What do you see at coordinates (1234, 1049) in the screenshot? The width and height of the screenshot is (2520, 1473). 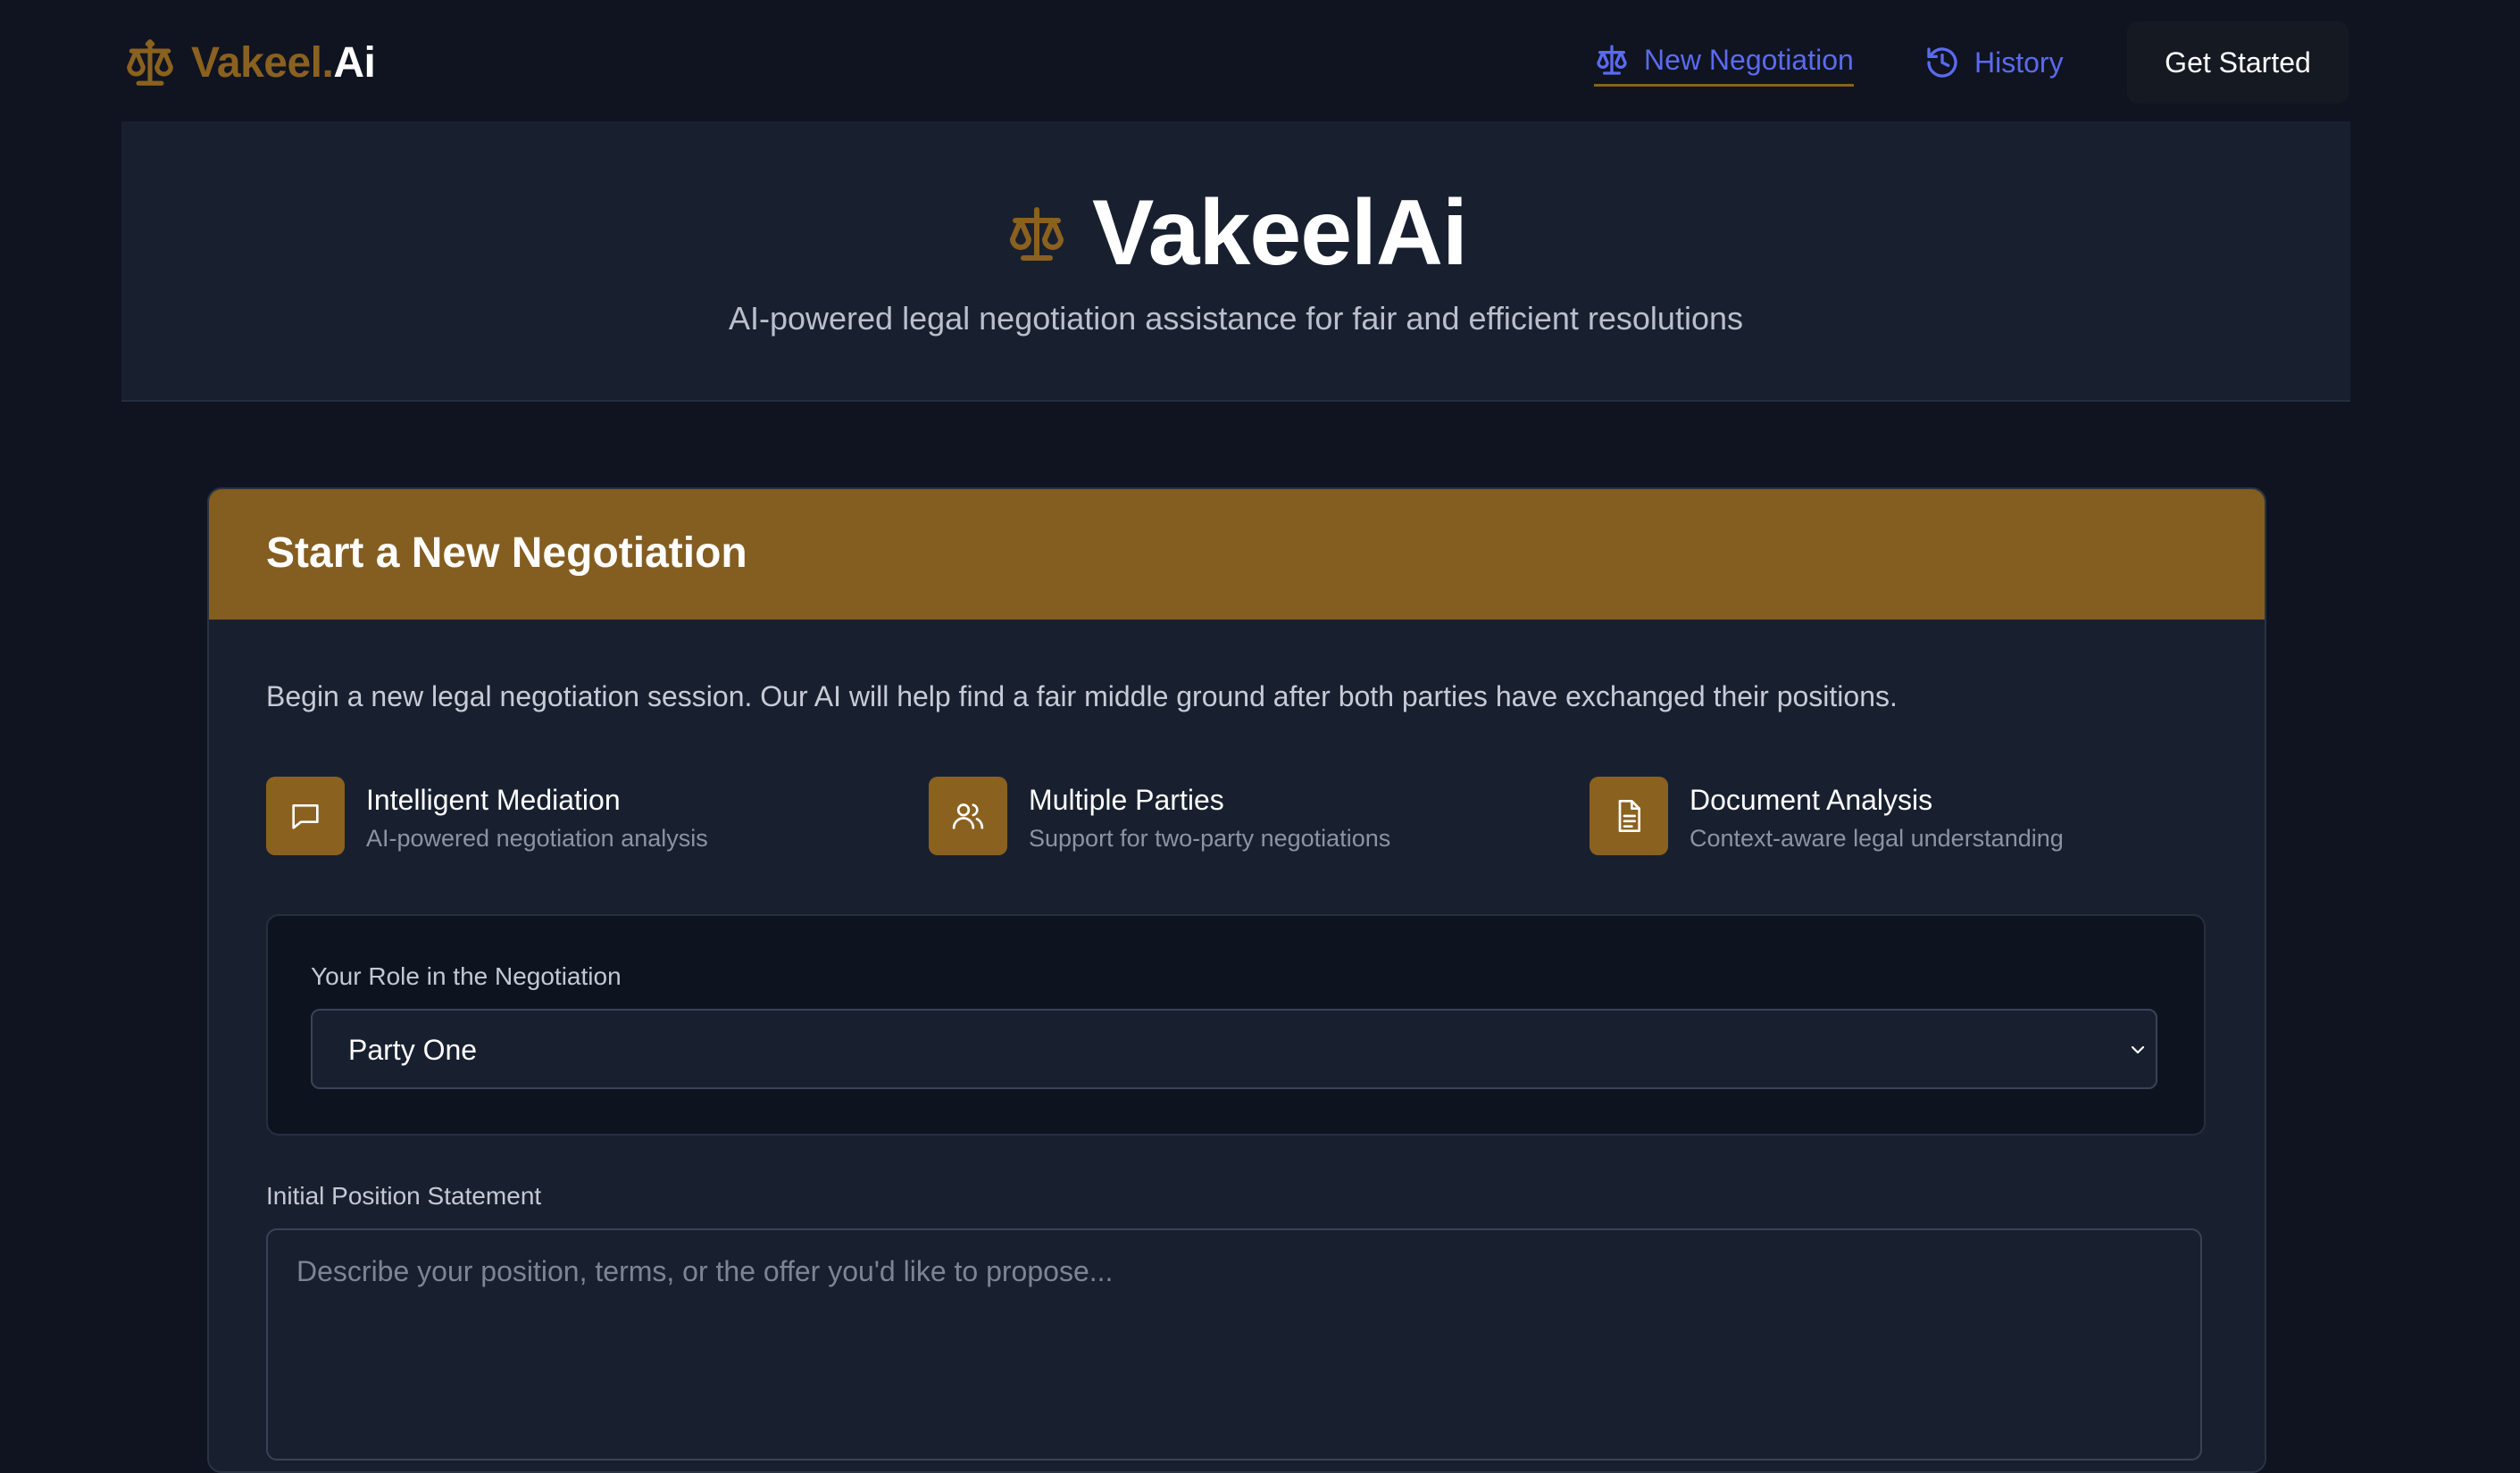 I see `role-select: Party One` at bounding box center [1234, 1049].